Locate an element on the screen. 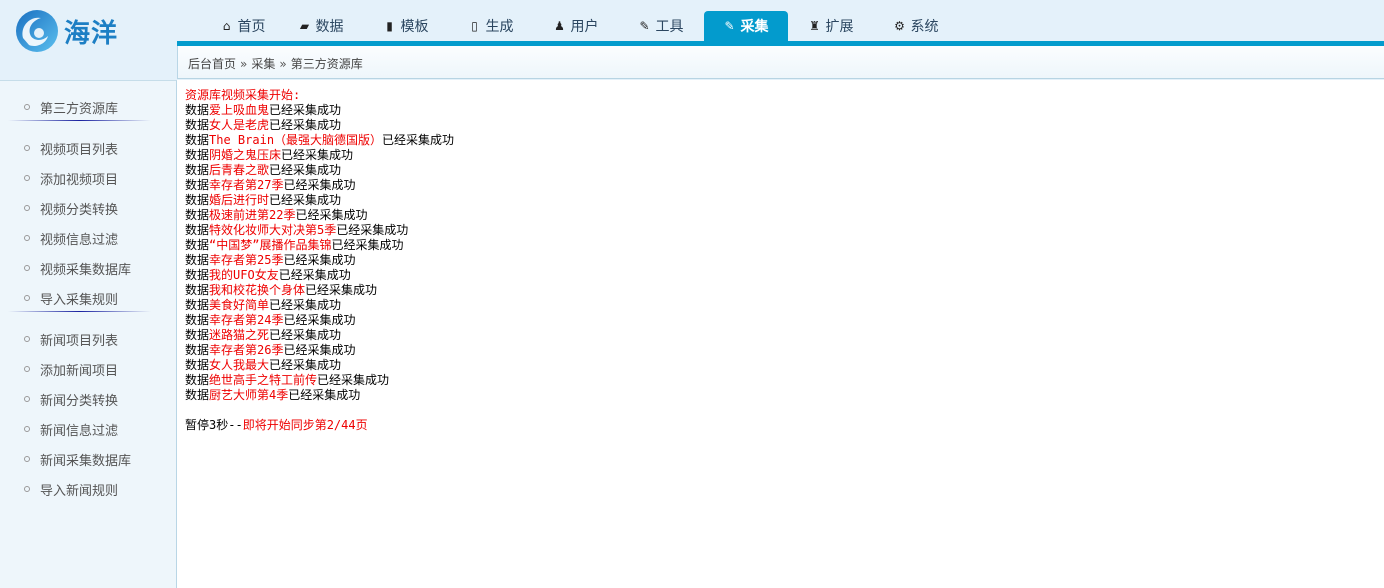  nav-tab-8: ⚙ 系统 is located at coordinates (916, 26).